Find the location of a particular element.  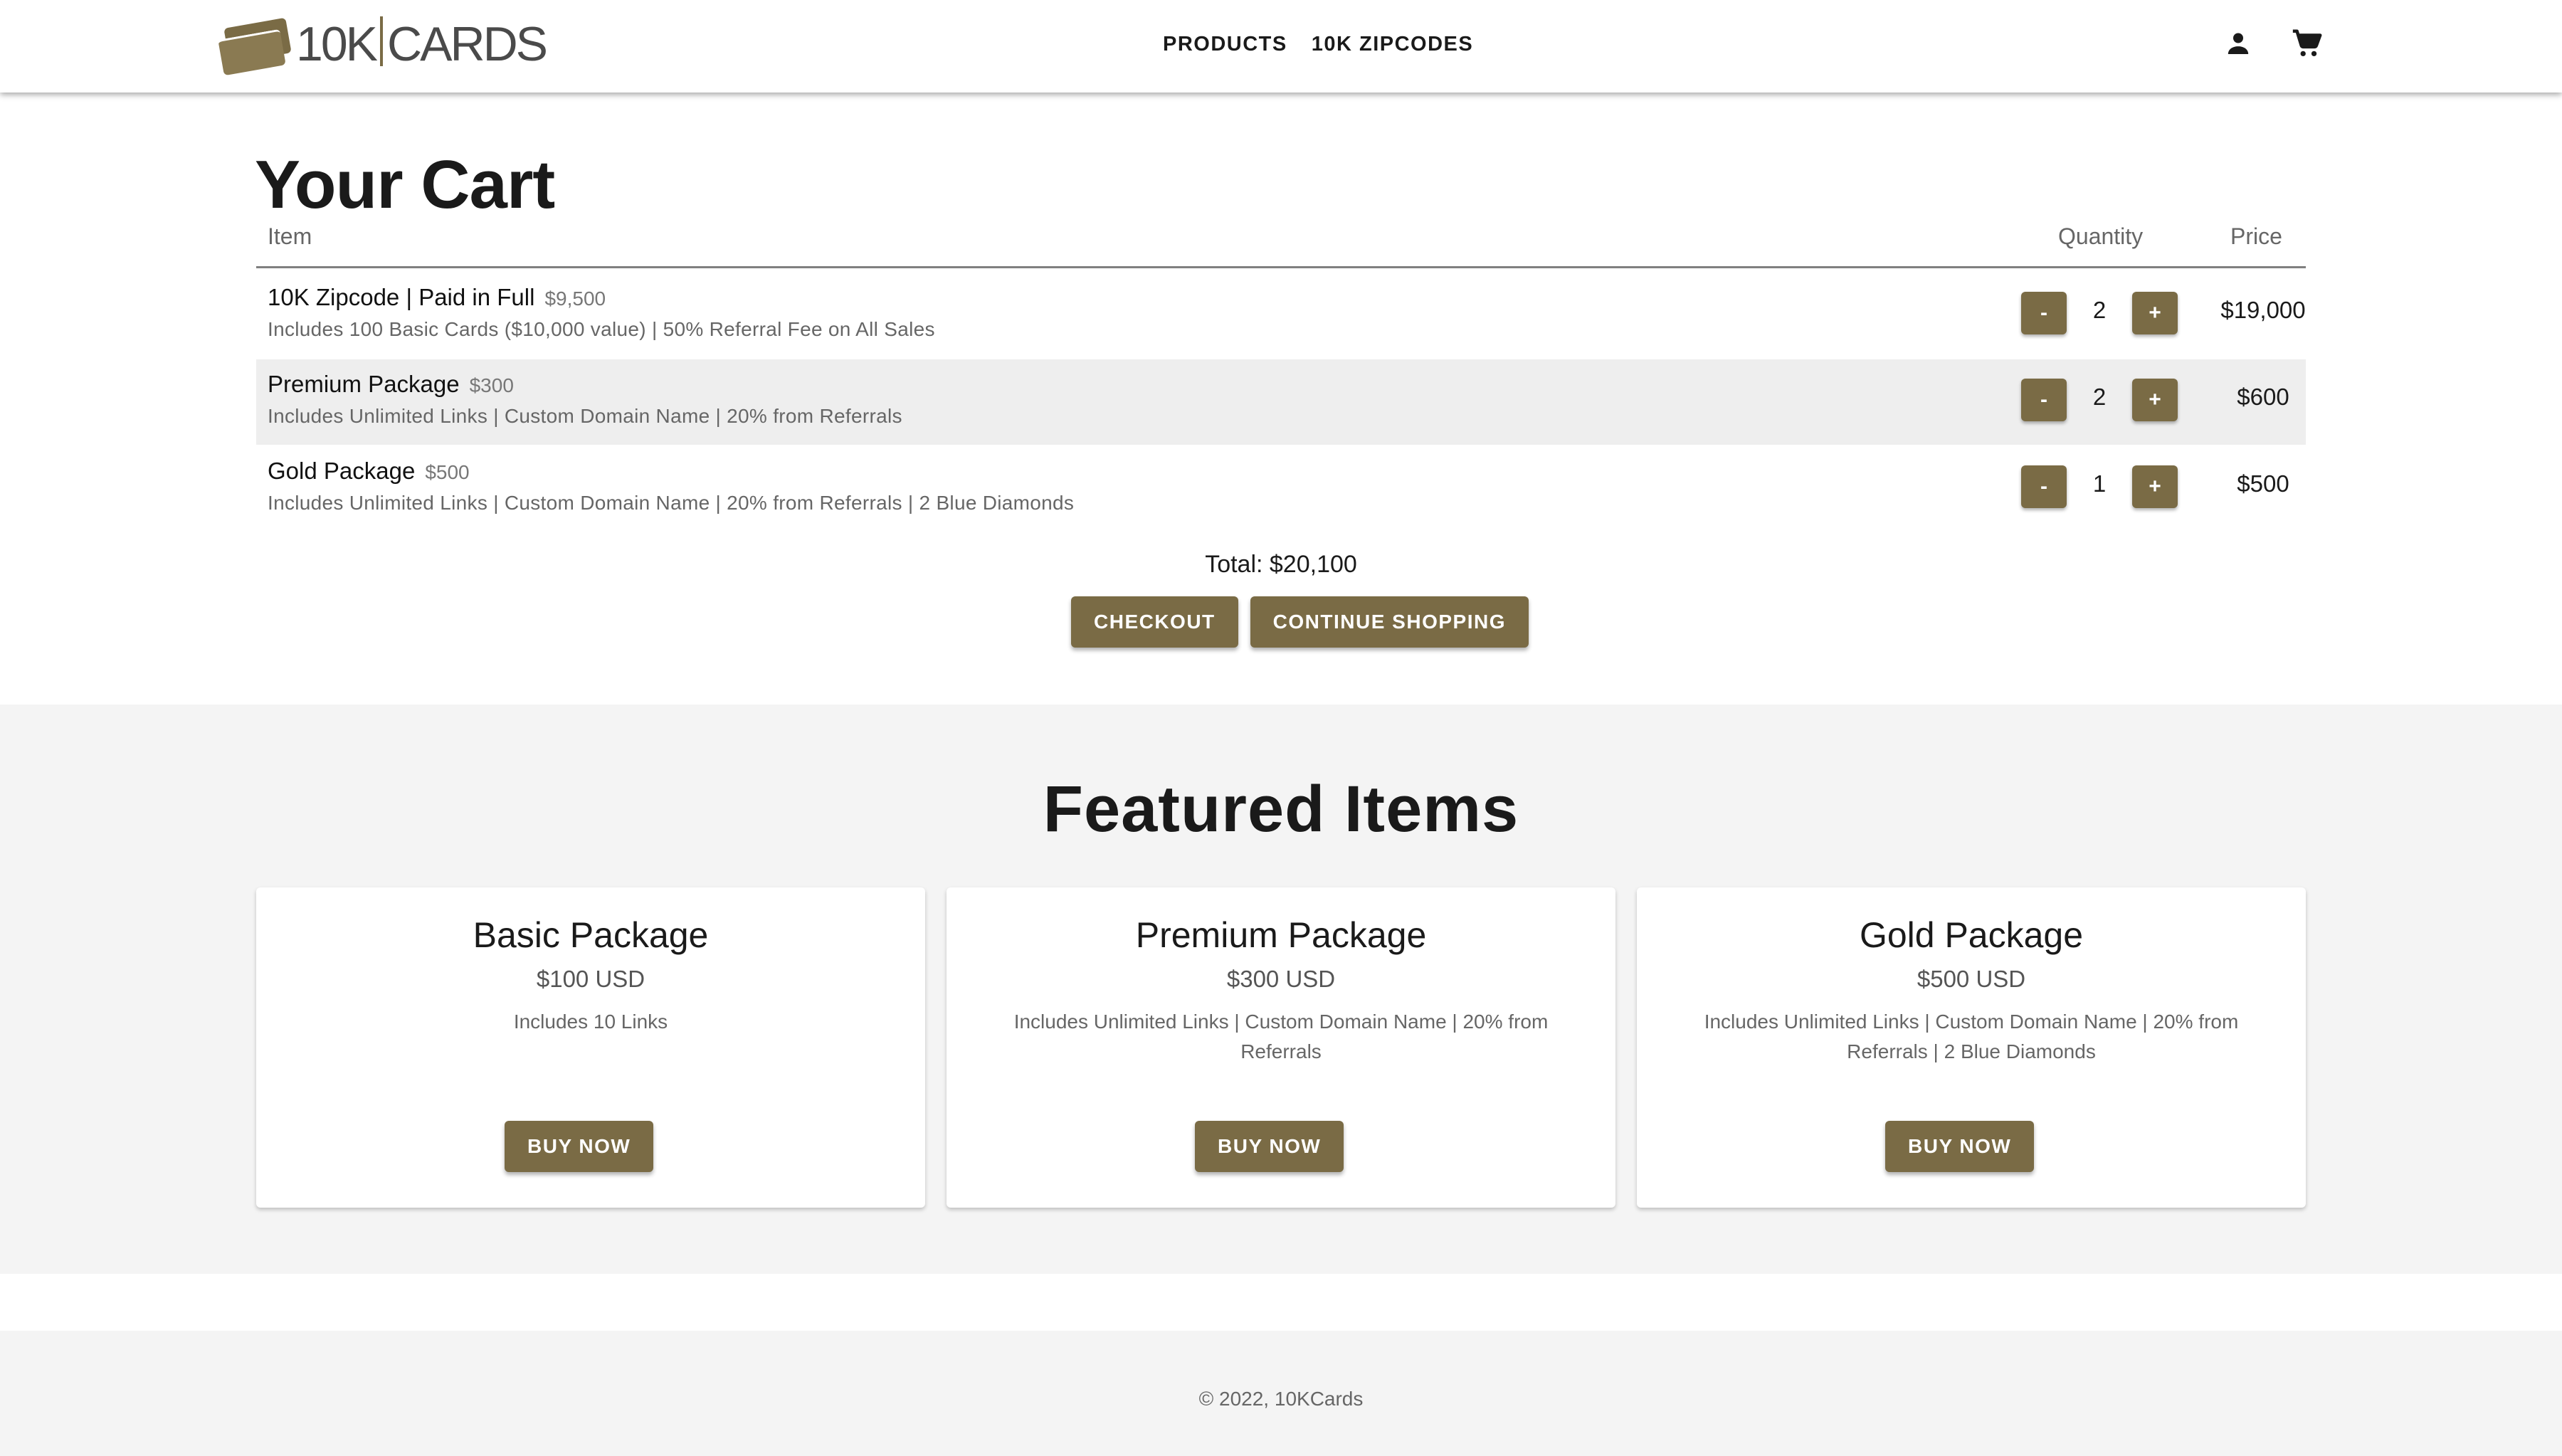

item-name: Premium Package is located at coordinates (364, 384).